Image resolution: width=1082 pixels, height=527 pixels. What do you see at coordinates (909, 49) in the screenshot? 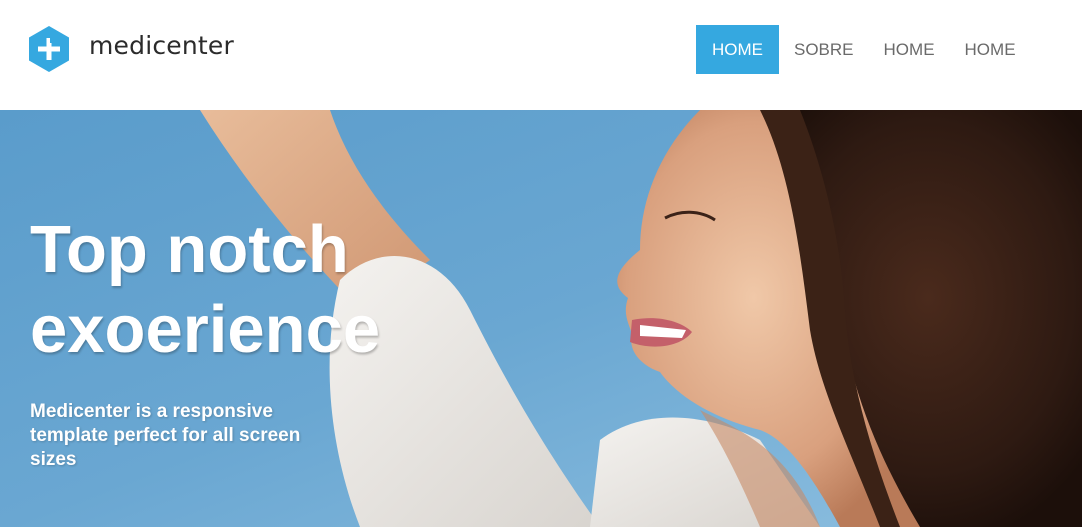
I see `nav-item-home-2: HOME` at bounding box center [909, 49].